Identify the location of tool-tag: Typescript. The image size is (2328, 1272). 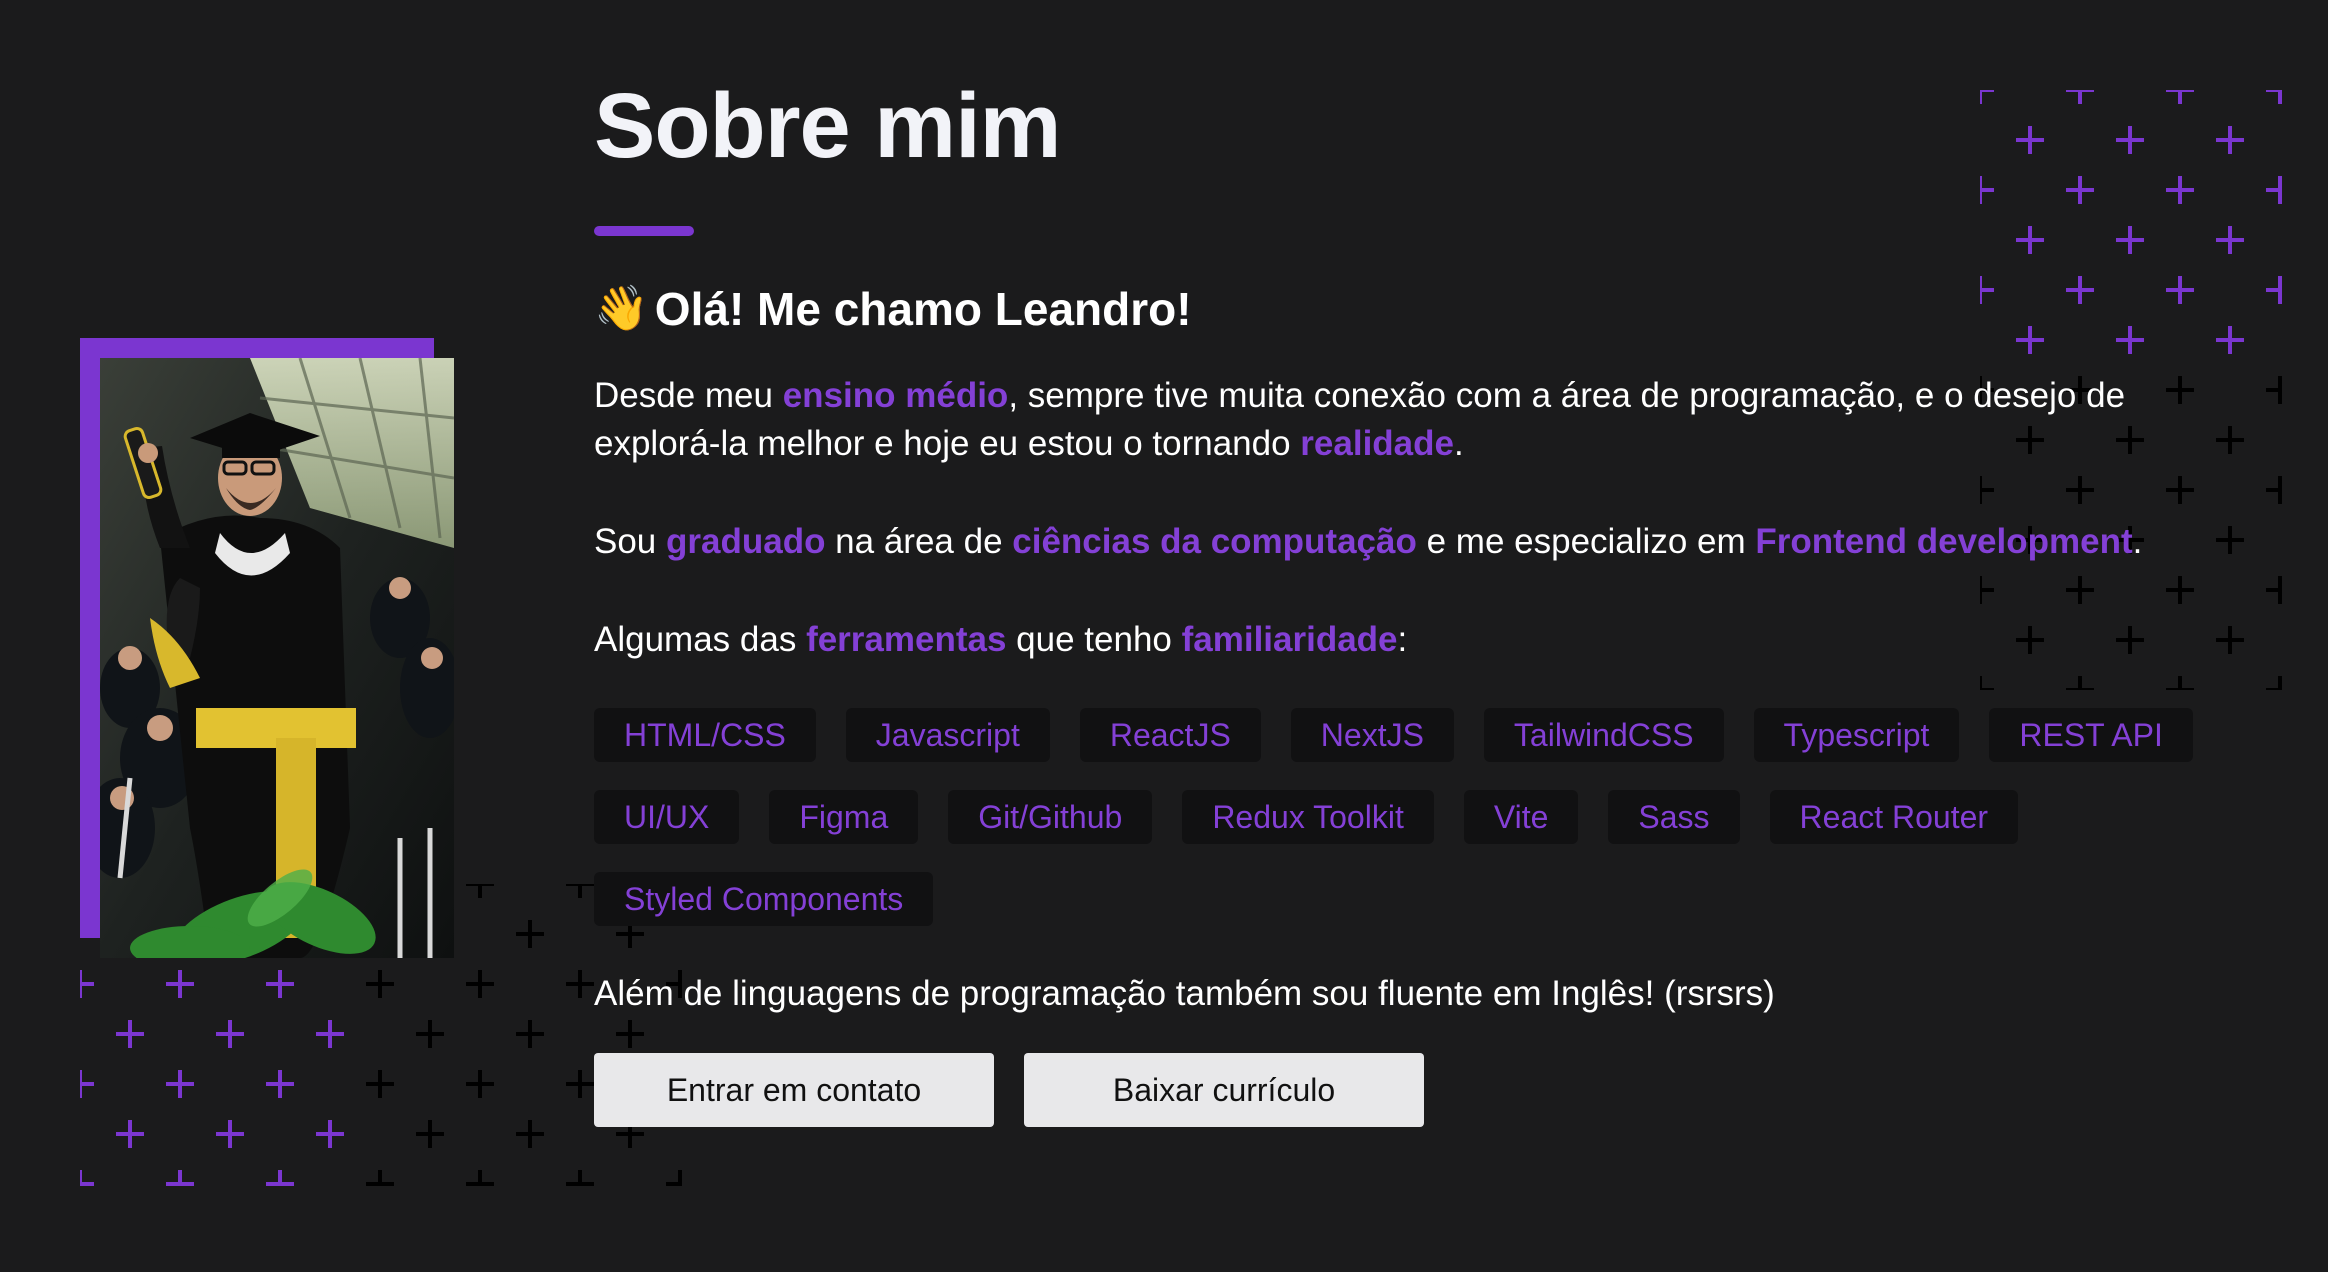
(1856, 735).